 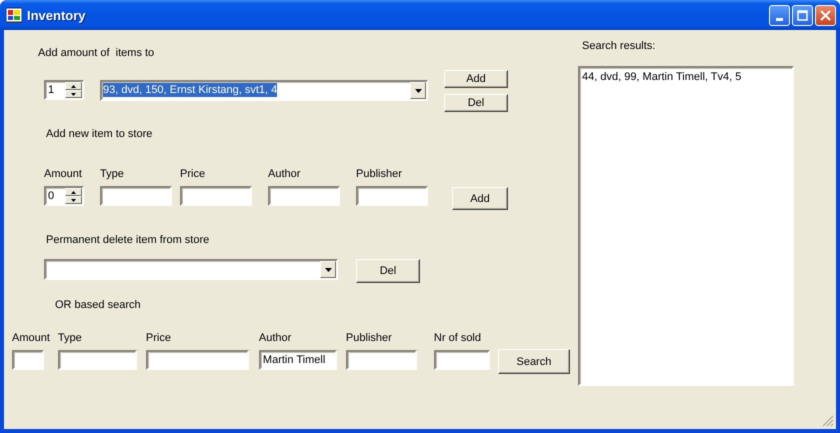 I want to click on item-dropdown, so click(x=191, y=269).